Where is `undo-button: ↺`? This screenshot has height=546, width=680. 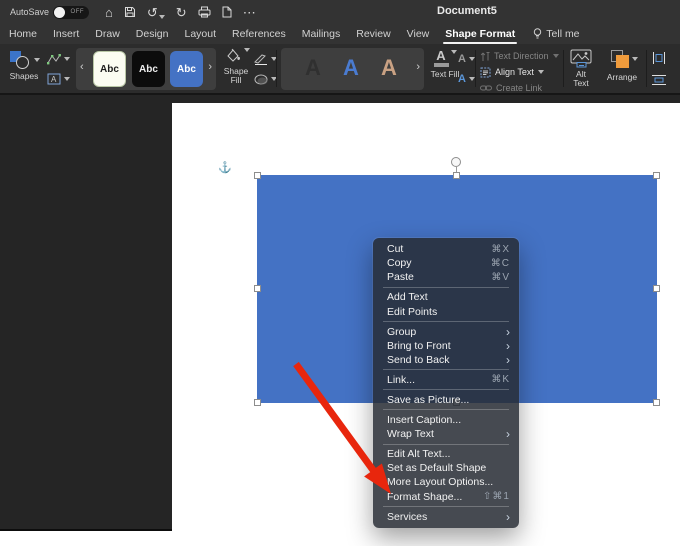 undo-button: ↺ is located at coordinates (156, 12).